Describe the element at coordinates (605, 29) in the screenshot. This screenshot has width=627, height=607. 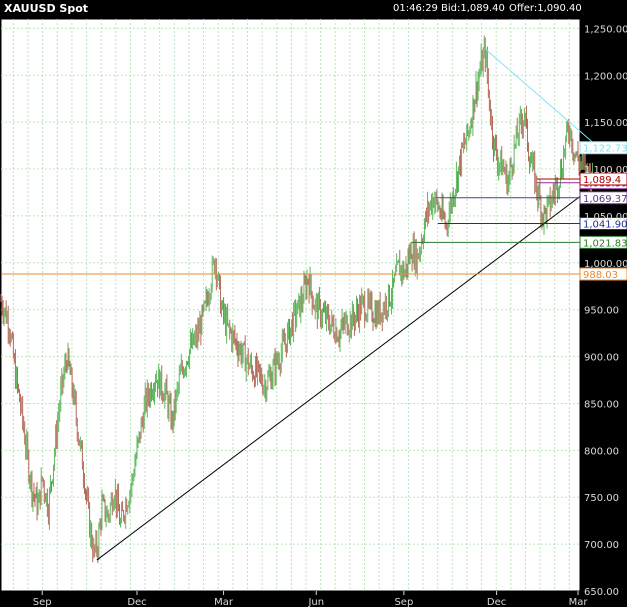
I see `y-tick-label: 1,250.00` at that location.